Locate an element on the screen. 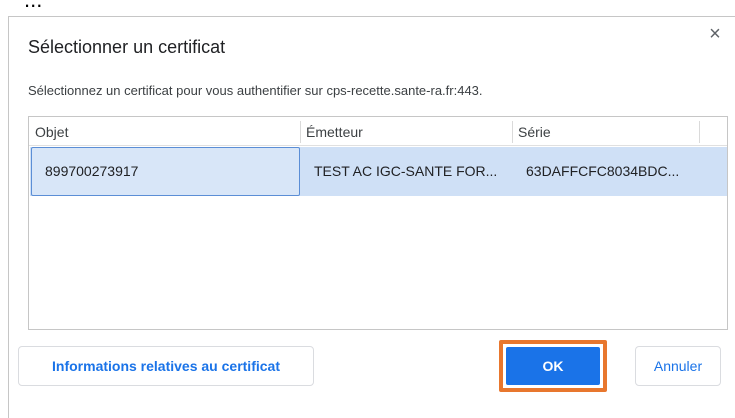 The height and width of the screenshot is (418, 735). dialog-title: Sélectionner un certificat is located at coordinates (127, 47).